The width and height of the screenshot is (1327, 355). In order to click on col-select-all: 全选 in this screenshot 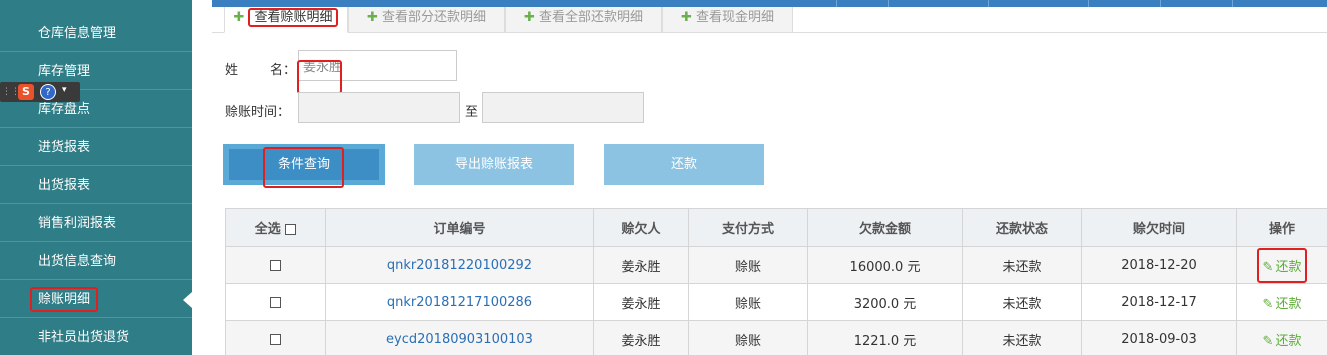, I will do `click(275, 227)`.